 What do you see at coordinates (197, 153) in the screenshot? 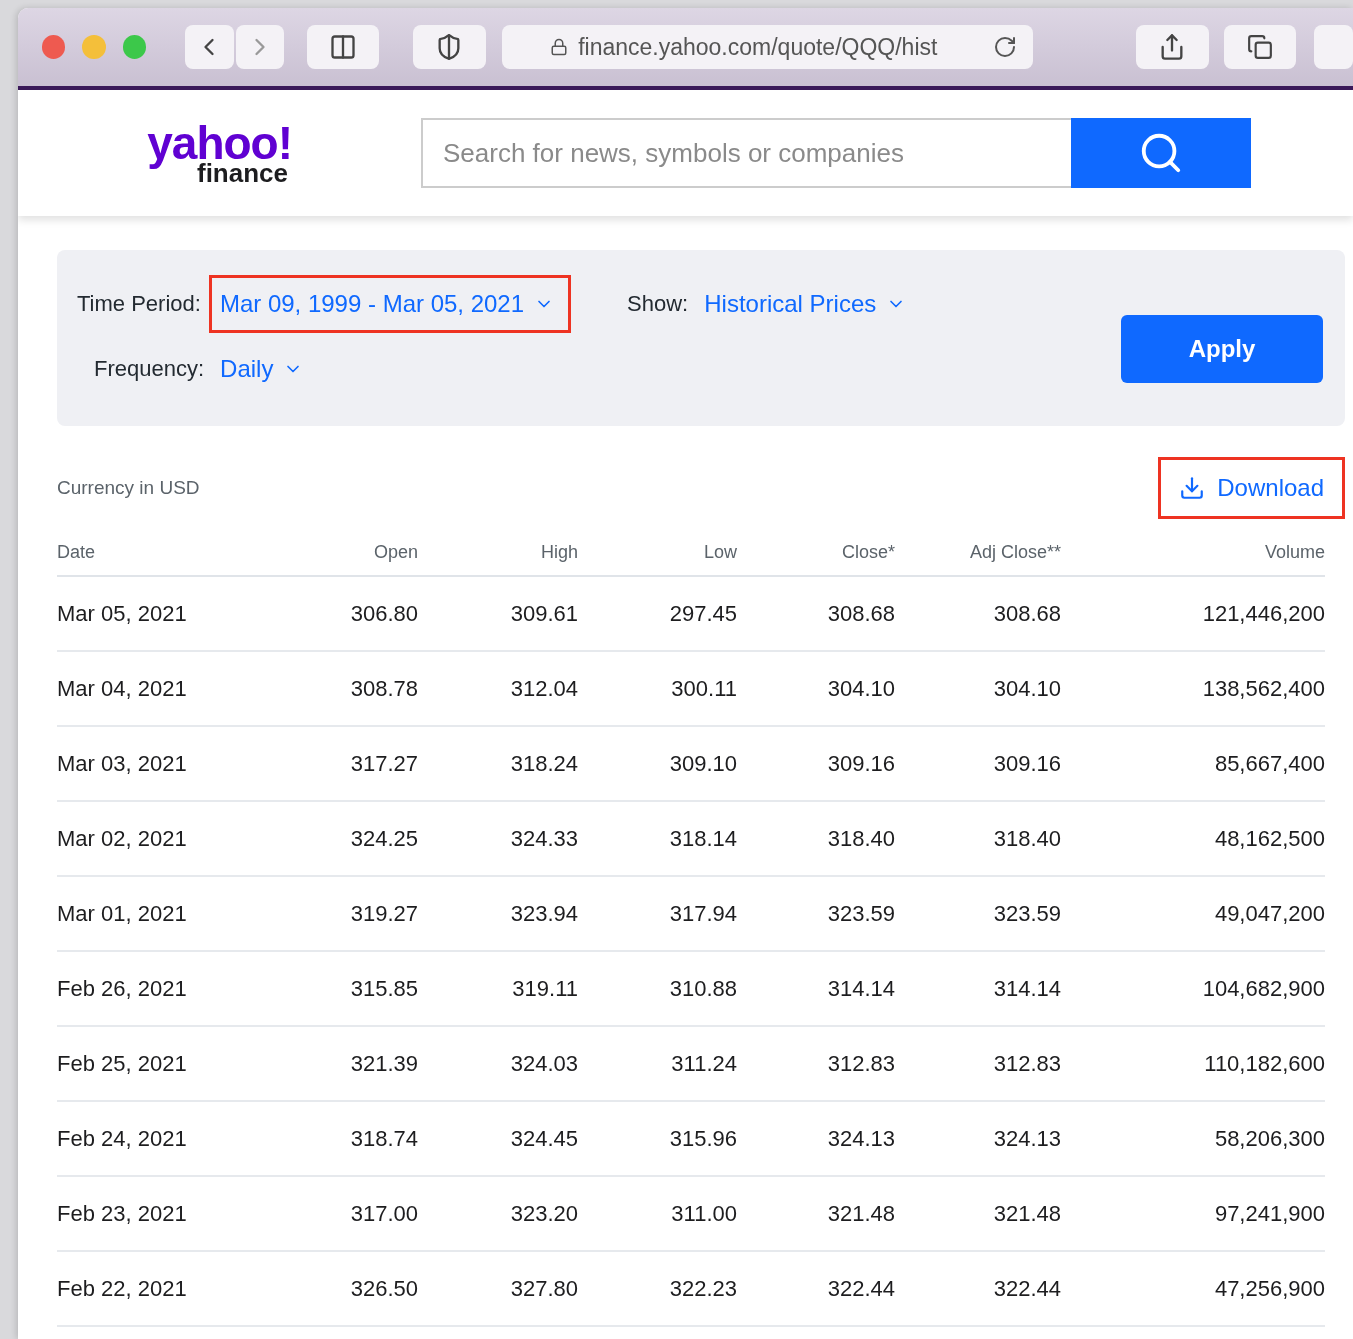
I see `logo: yahoo! finance` at bounding box center [197, 153].